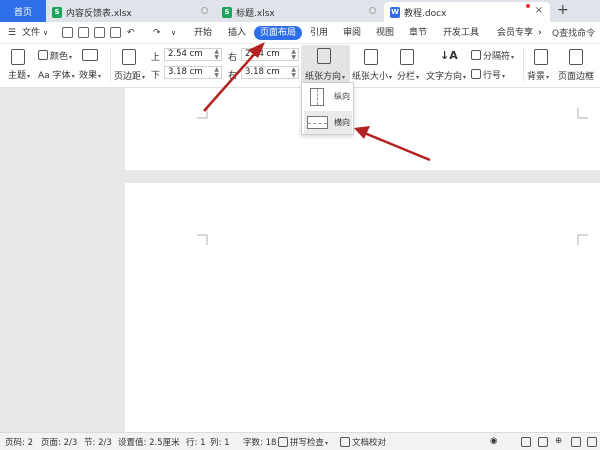 Image resolution: width=600 pixels, height=450 pixels. Describe the element at coordinates (345, 442) in the screenshot. I see `proofread-icon` at that location.